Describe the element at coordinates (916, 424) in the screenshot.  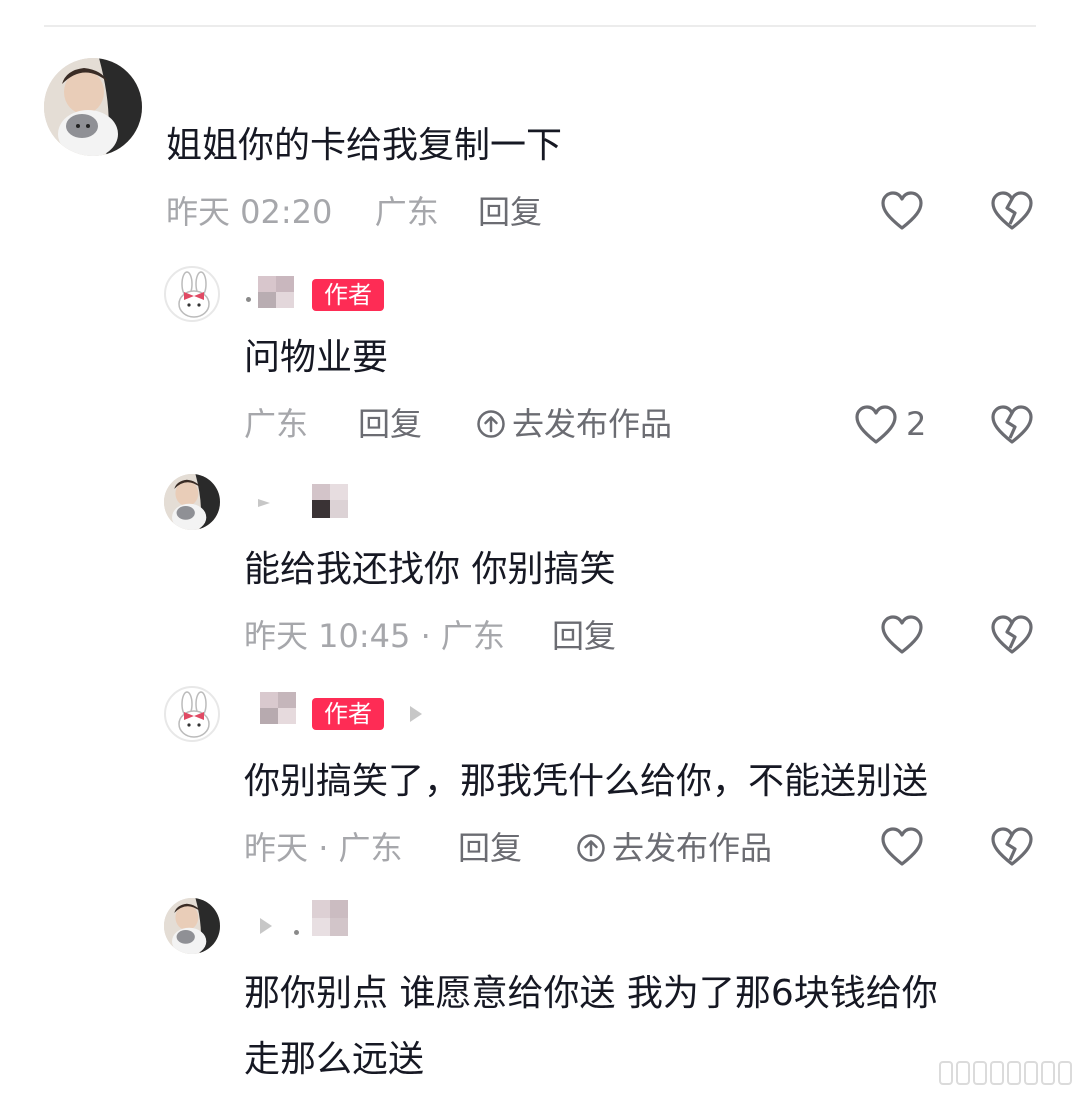
I see `like-count: 2` at that location.